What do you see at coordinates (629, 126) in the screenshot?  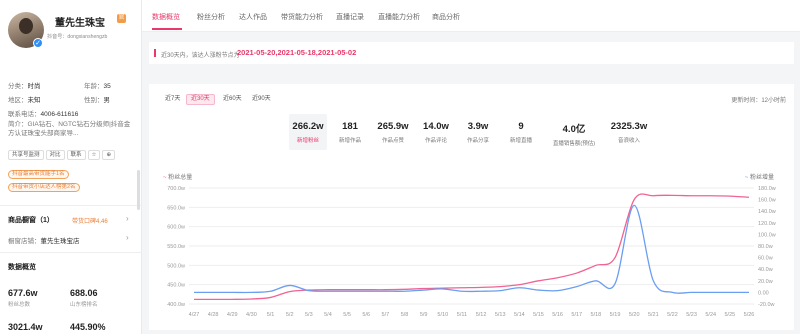 I see `metric-value: 2325.3w` at bounding box center [629, 126].